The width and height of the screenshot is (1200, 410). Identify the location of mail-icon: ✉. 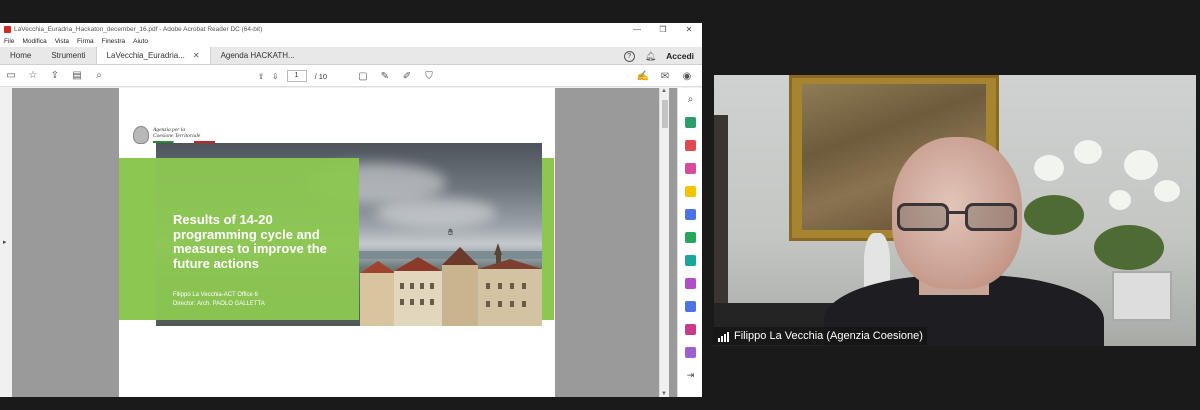
(665, 76).